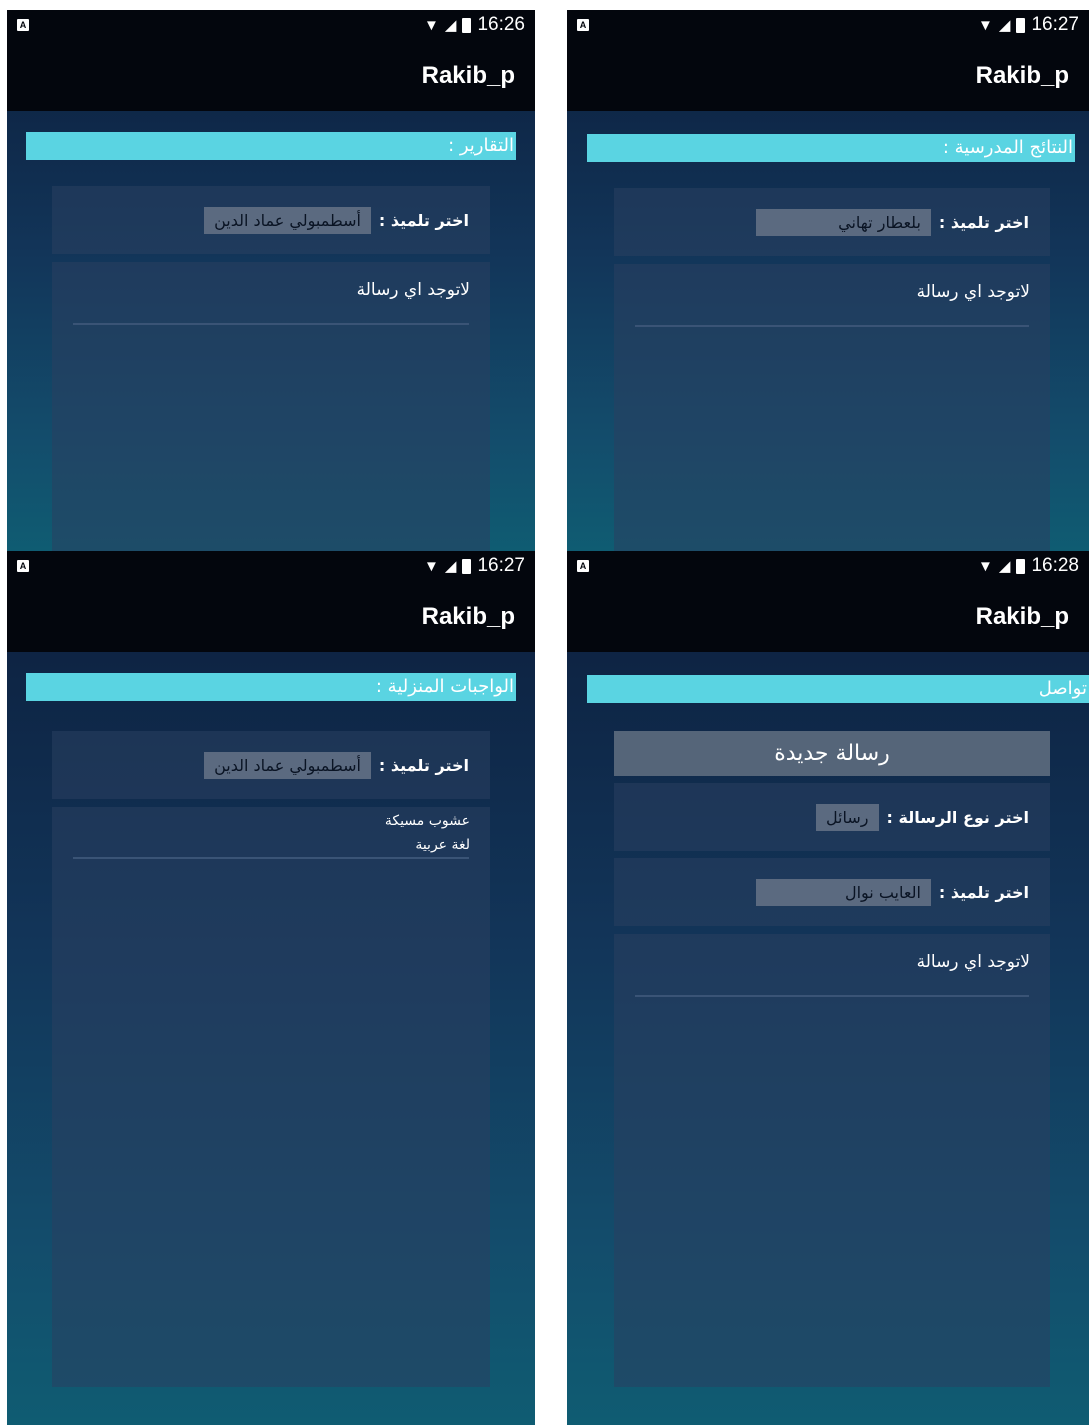 This screenshot has height=1425, width=1089. I want to click on status-bar: A ▼ ◢ 16:26, so click(271, 25).